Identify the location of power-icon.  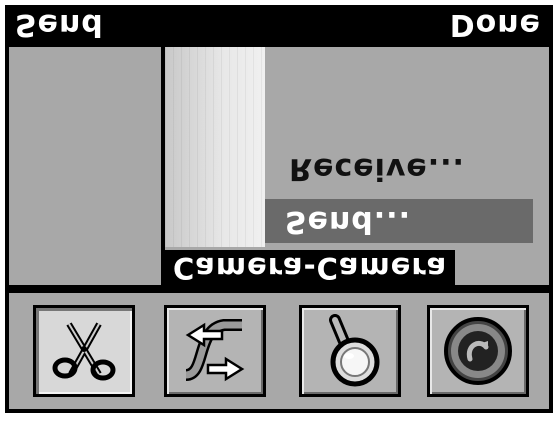
(478, 351).